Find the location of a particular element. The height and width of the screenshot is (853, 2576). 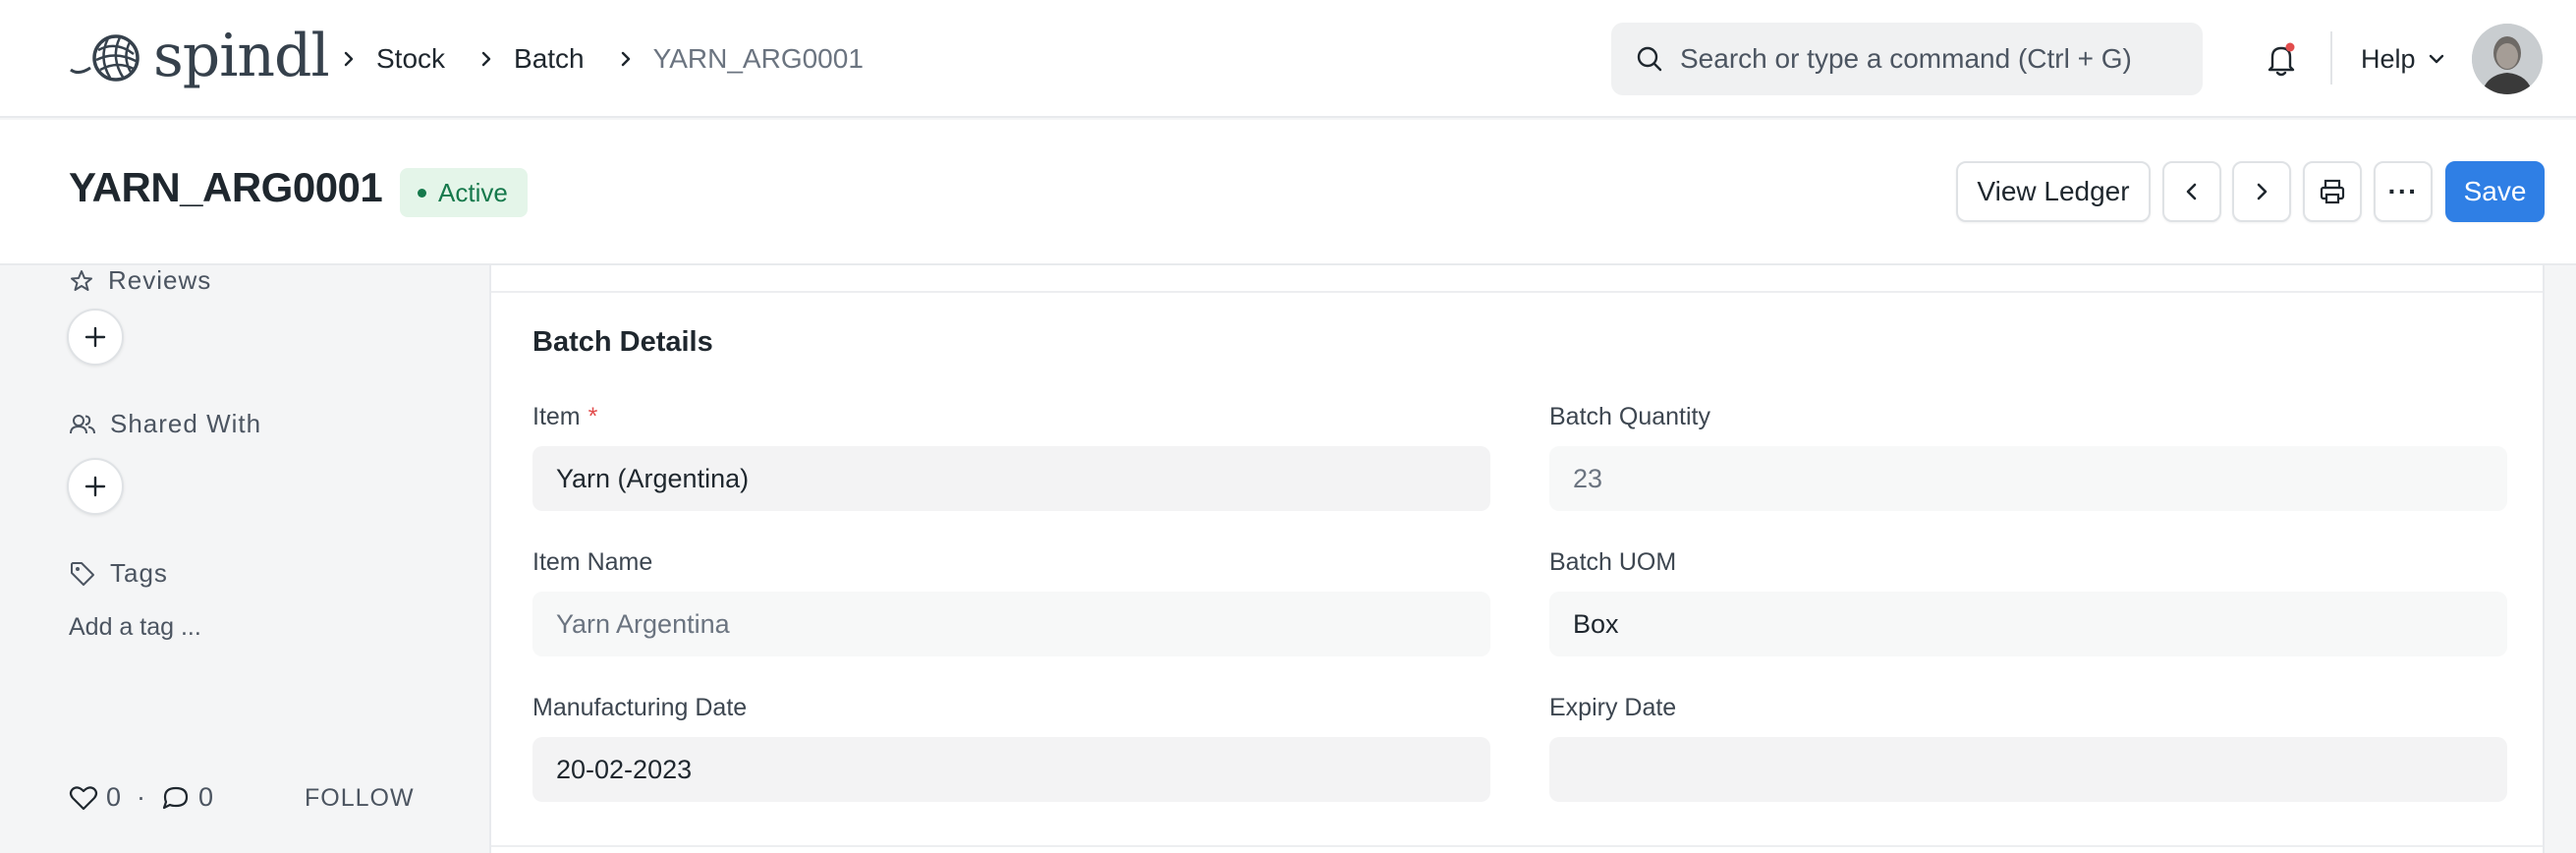

breadcrumb-batch: Batch is located at coordinates (549, 59).